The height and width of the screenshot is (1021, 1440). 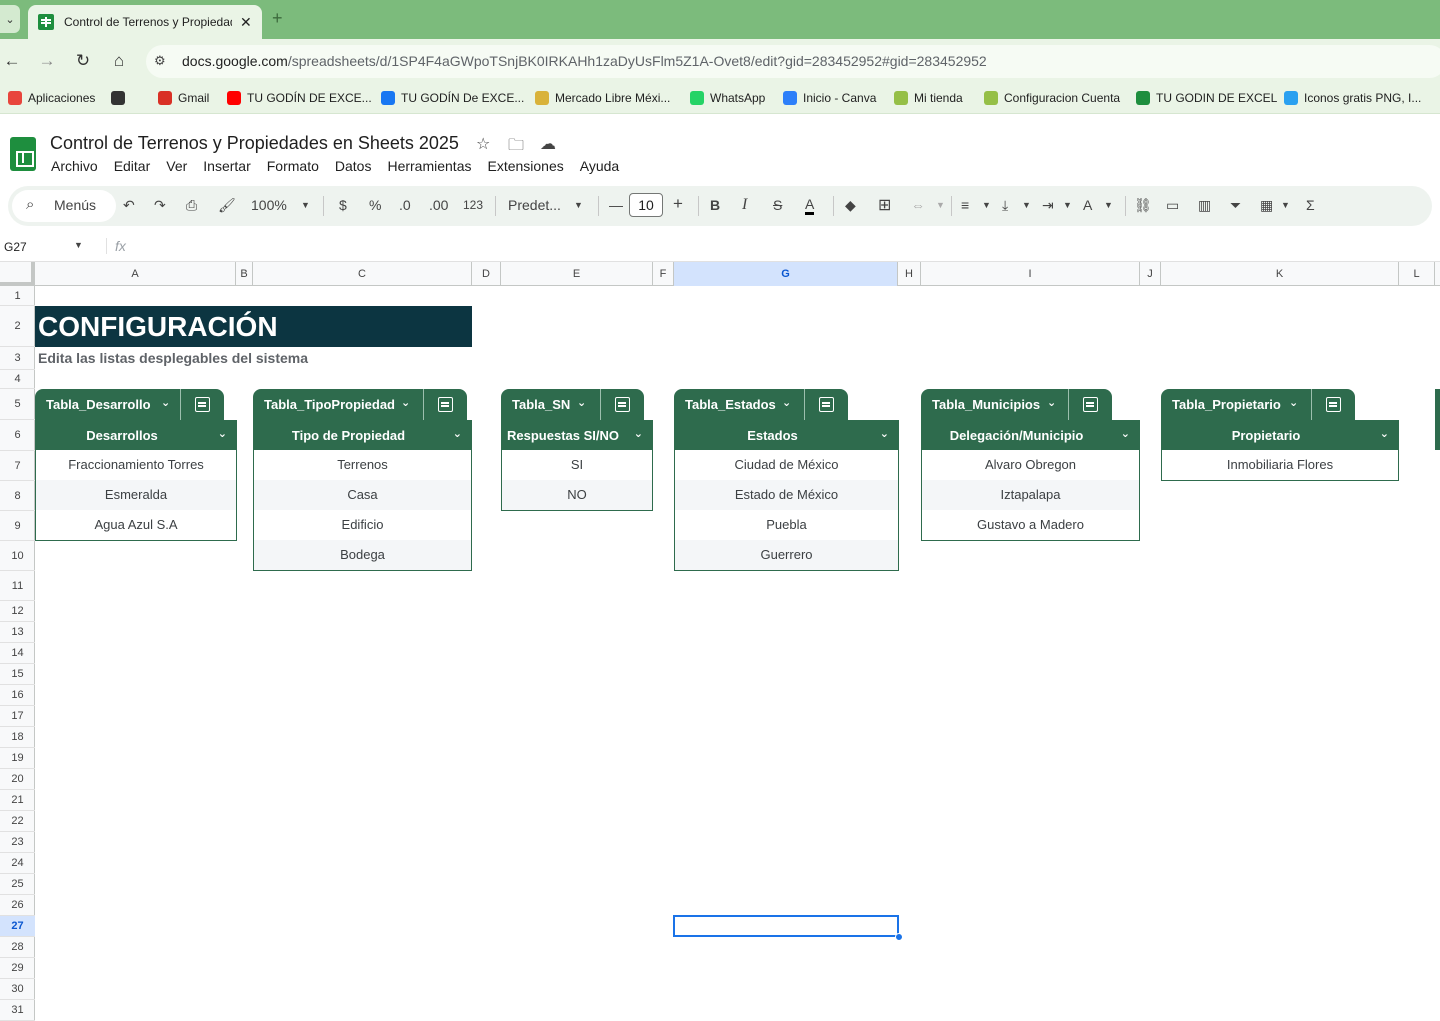 I want to click on home-icon: ⌂, so click(x=119, y=61).